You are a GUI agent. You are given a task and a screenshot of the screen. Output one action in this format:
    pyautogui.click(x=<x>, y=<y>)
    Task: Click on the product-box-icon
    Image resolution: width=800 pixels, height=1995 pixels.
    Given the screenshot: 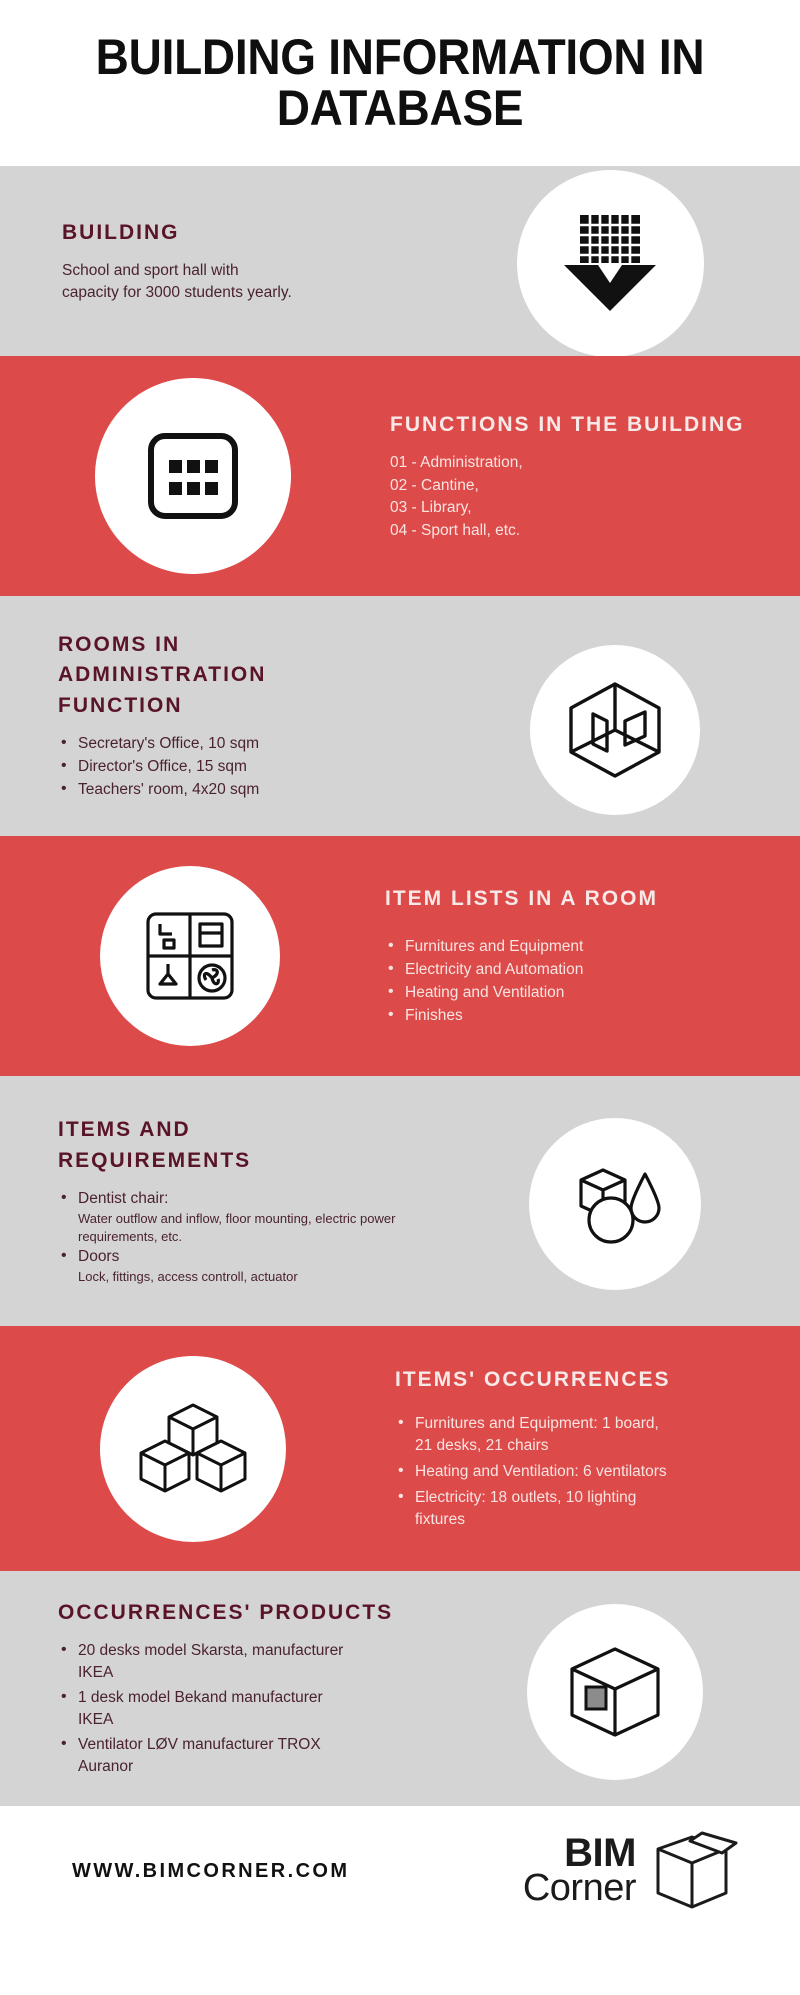 What is the action you would take?
    pyautogui.click(x=615, y=1691)
    